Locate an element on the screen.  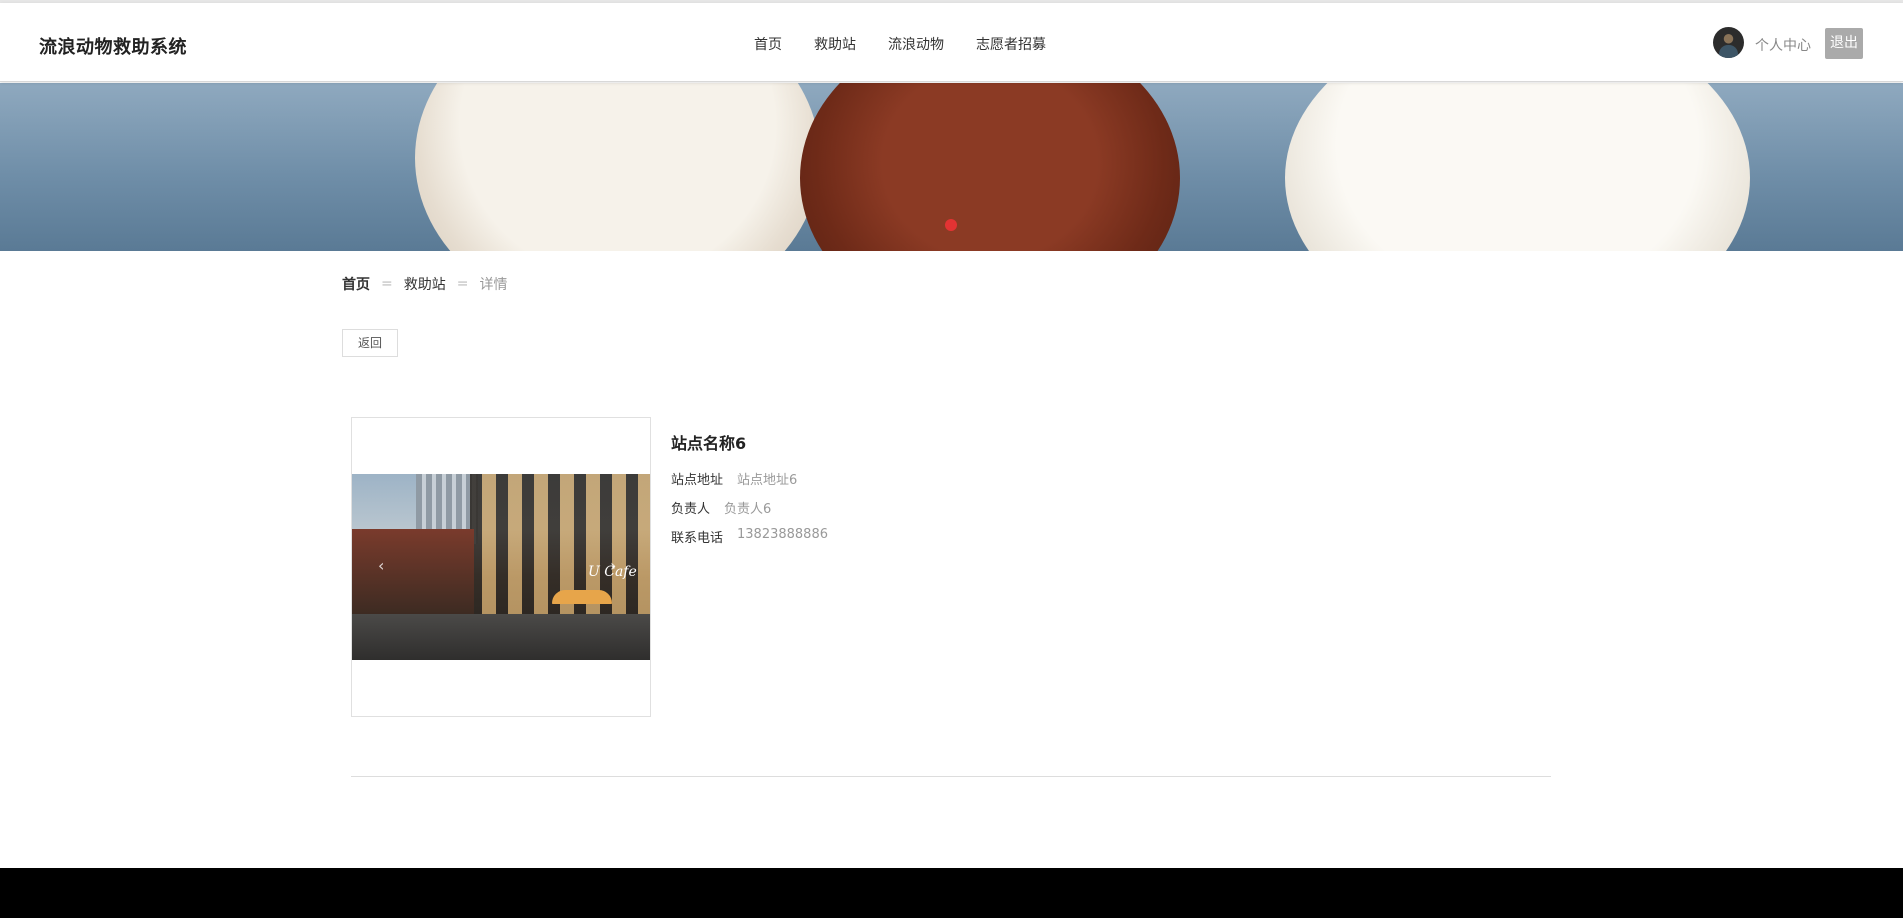
phone-row: 联系电话 13823888886 is located at coordinates (749, 536).